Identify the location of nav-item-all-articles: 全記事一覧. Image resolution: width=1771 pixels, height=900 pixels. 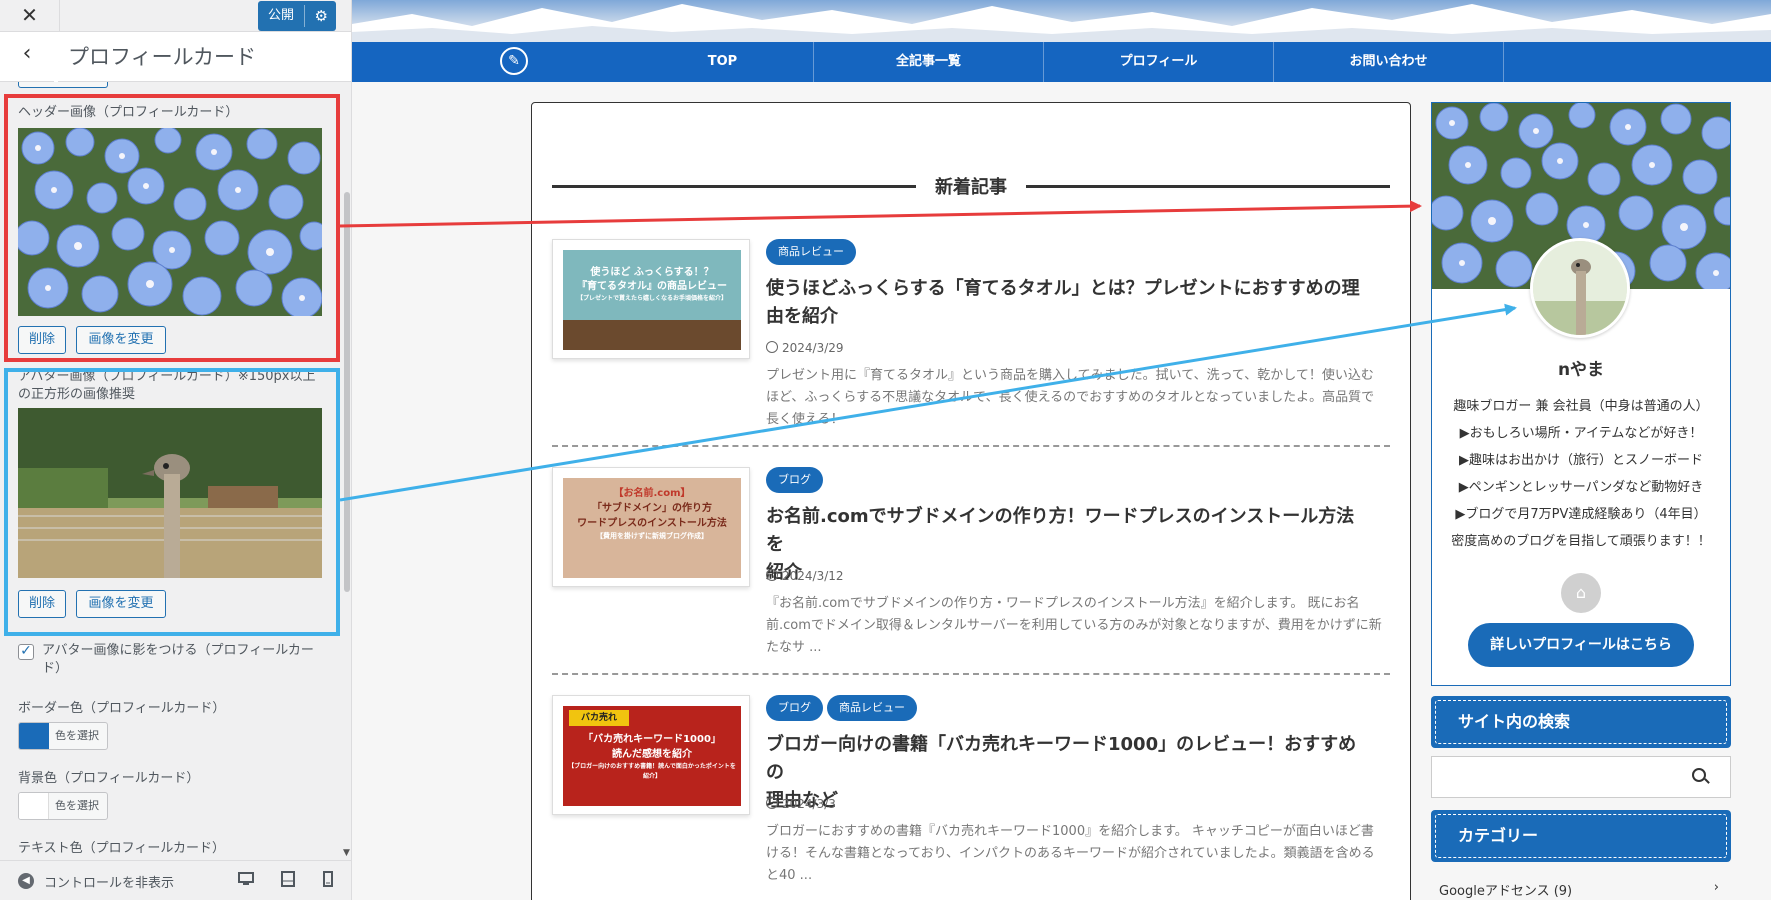
(929, 62).